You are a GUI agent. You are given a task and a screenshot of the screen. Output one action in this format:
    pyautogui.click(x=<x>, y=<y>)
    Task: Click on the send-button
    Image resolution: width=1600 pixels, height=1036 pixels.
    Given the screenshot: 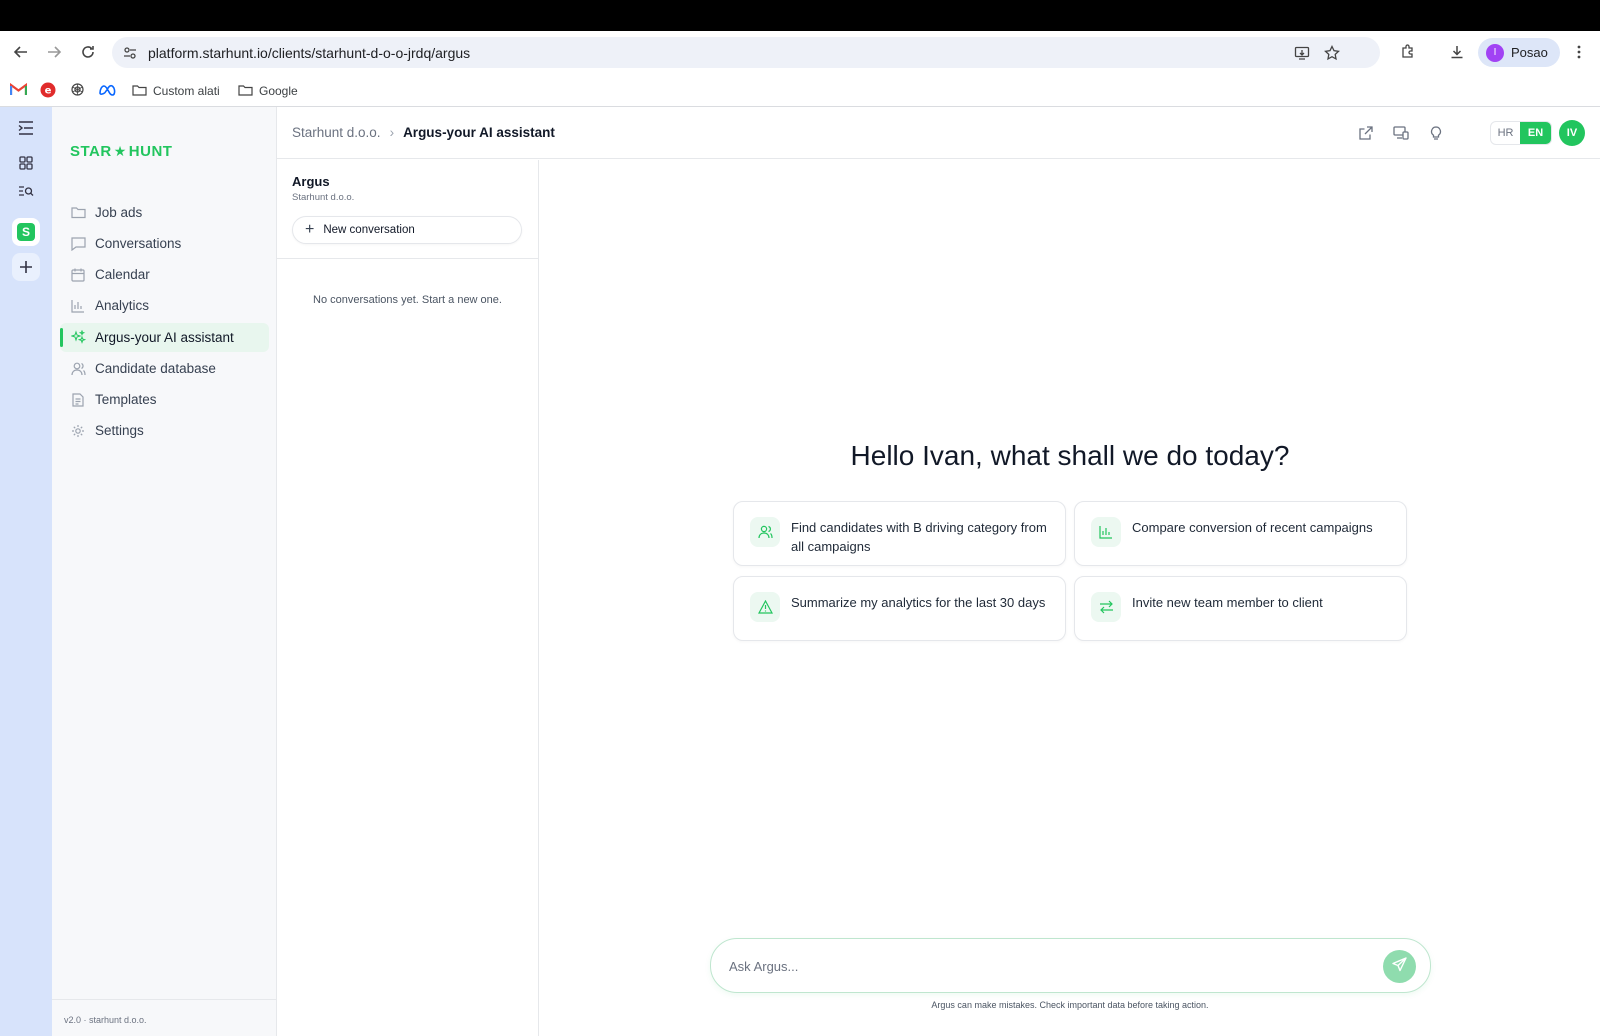 What is the action you would take?
    pyautogui.click(x=1399, y=966)
    